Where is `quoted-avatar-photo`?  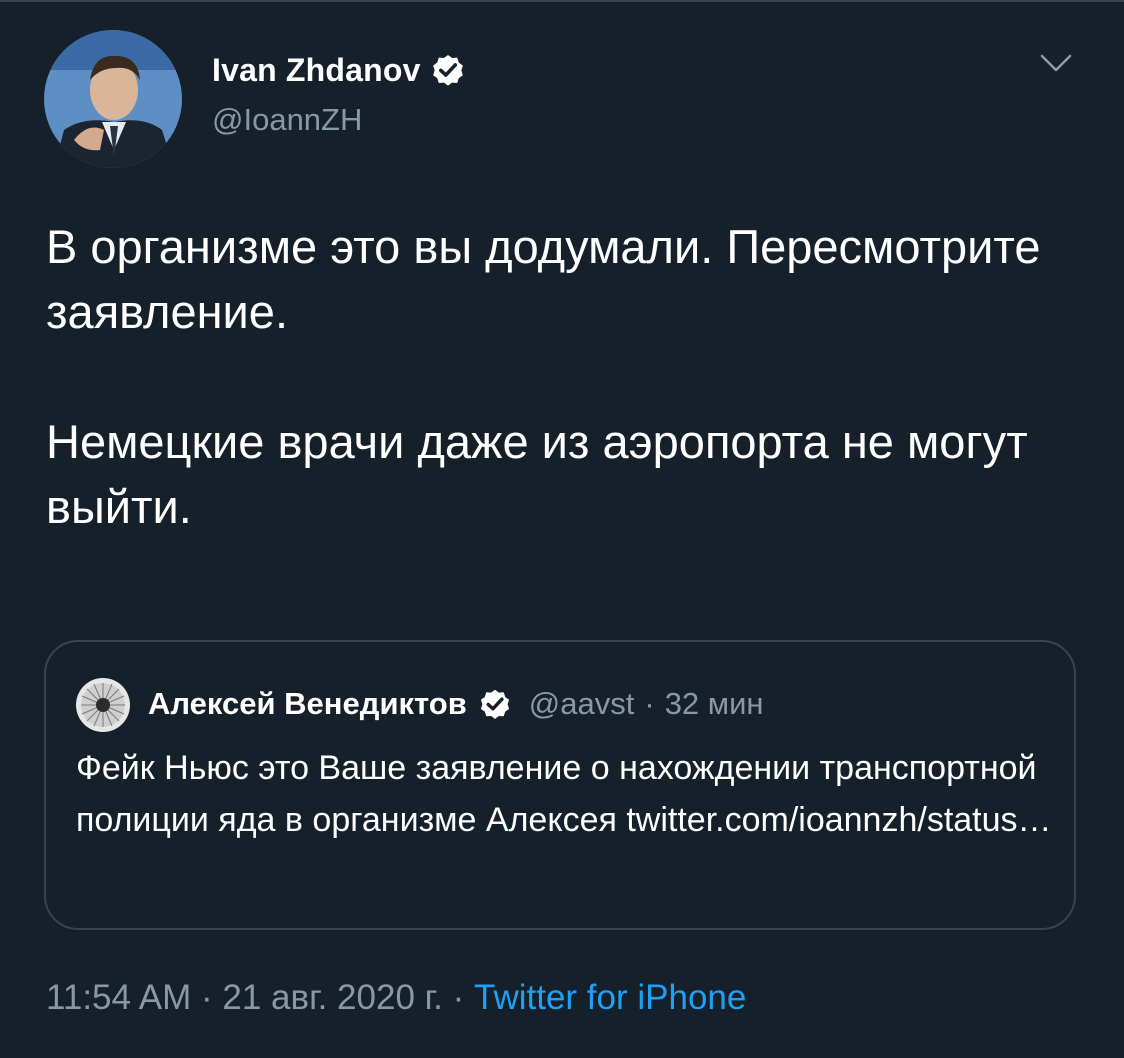 quoted-avatar-photo is located at coordinates (103, 705).